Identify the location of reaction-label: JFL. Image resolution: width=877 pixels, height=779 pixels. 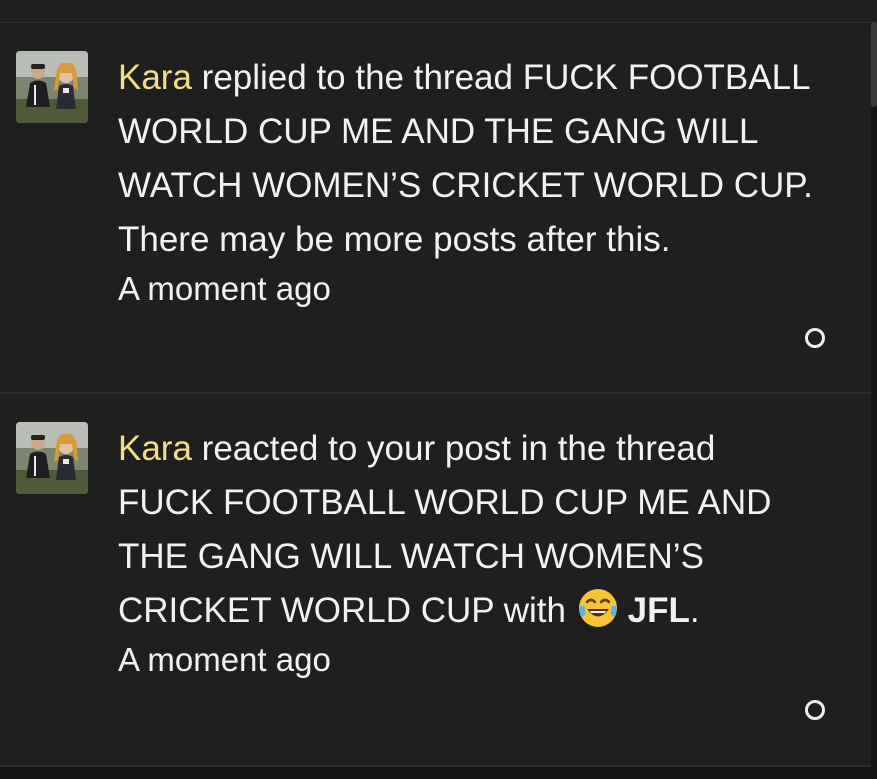
(659, 610).